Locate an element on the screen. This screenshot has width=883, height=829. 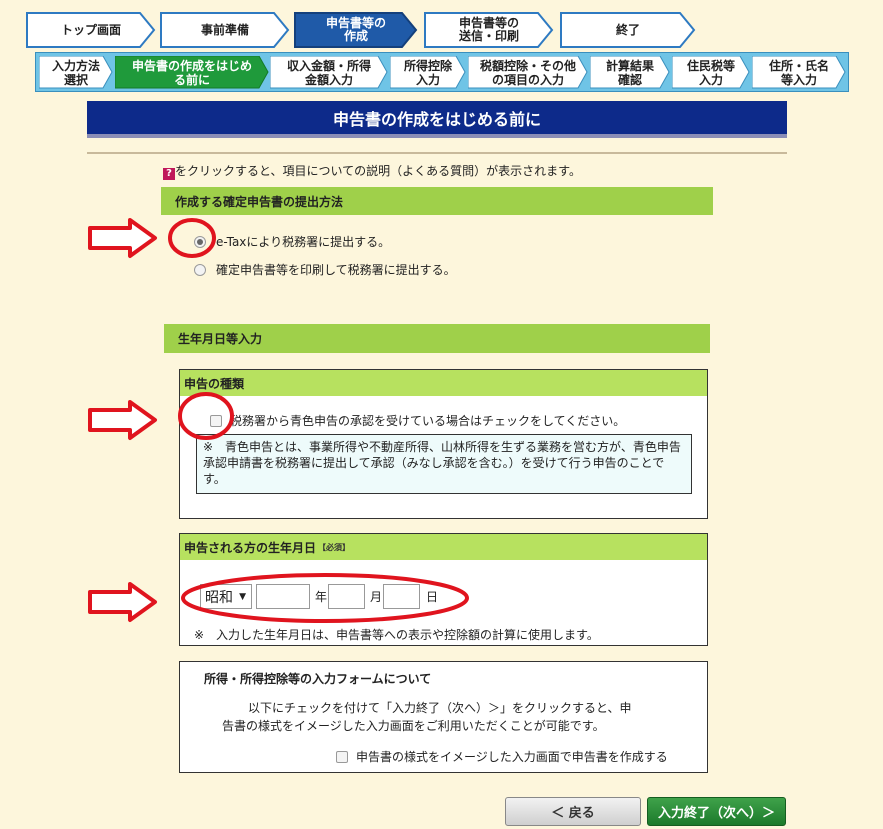
step-finish-label: 終了 is located at coordinates (627, 29).